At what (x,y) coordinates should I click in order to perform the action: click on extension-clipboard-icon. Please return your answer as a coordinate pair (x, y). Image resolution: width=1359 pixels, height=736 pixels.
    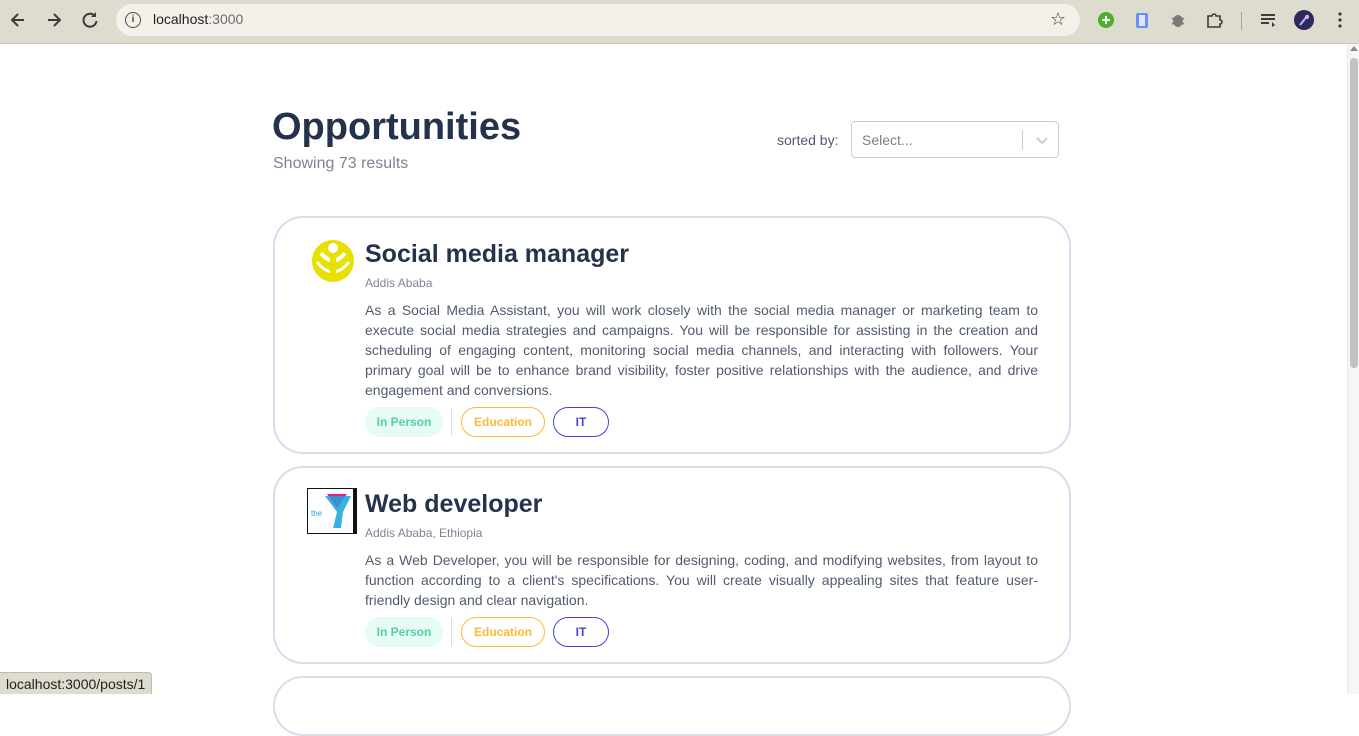
    Looking at the image, I should click on (1142, 20).